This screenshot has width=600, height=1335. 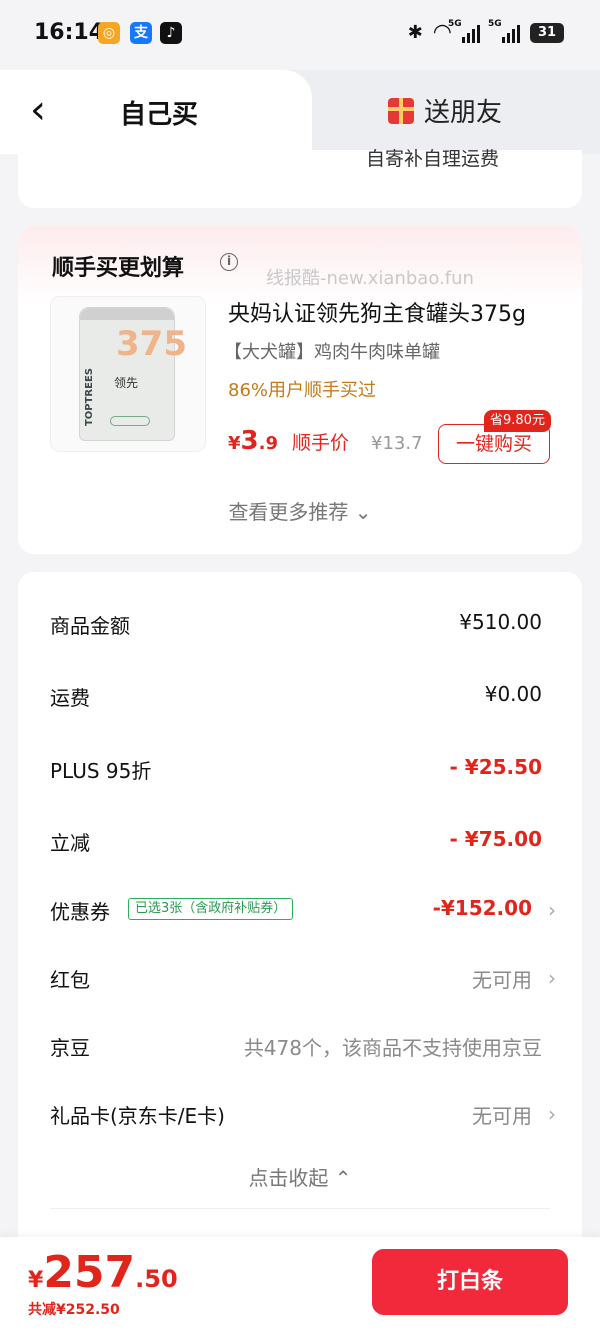 I want to click on row-plus-discount: PLUS 95折 - ¥25.50, so click(x=296, y=769).